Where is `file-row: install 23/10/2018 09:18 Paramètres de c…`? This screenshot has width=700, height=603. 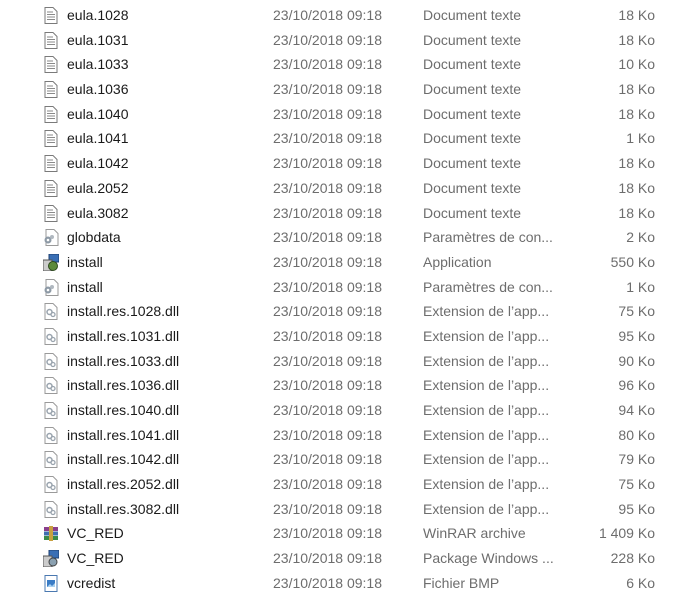
file-row: install 23/10/2018 09:18 Paramètres de c… is located at coordinates (350, 287).